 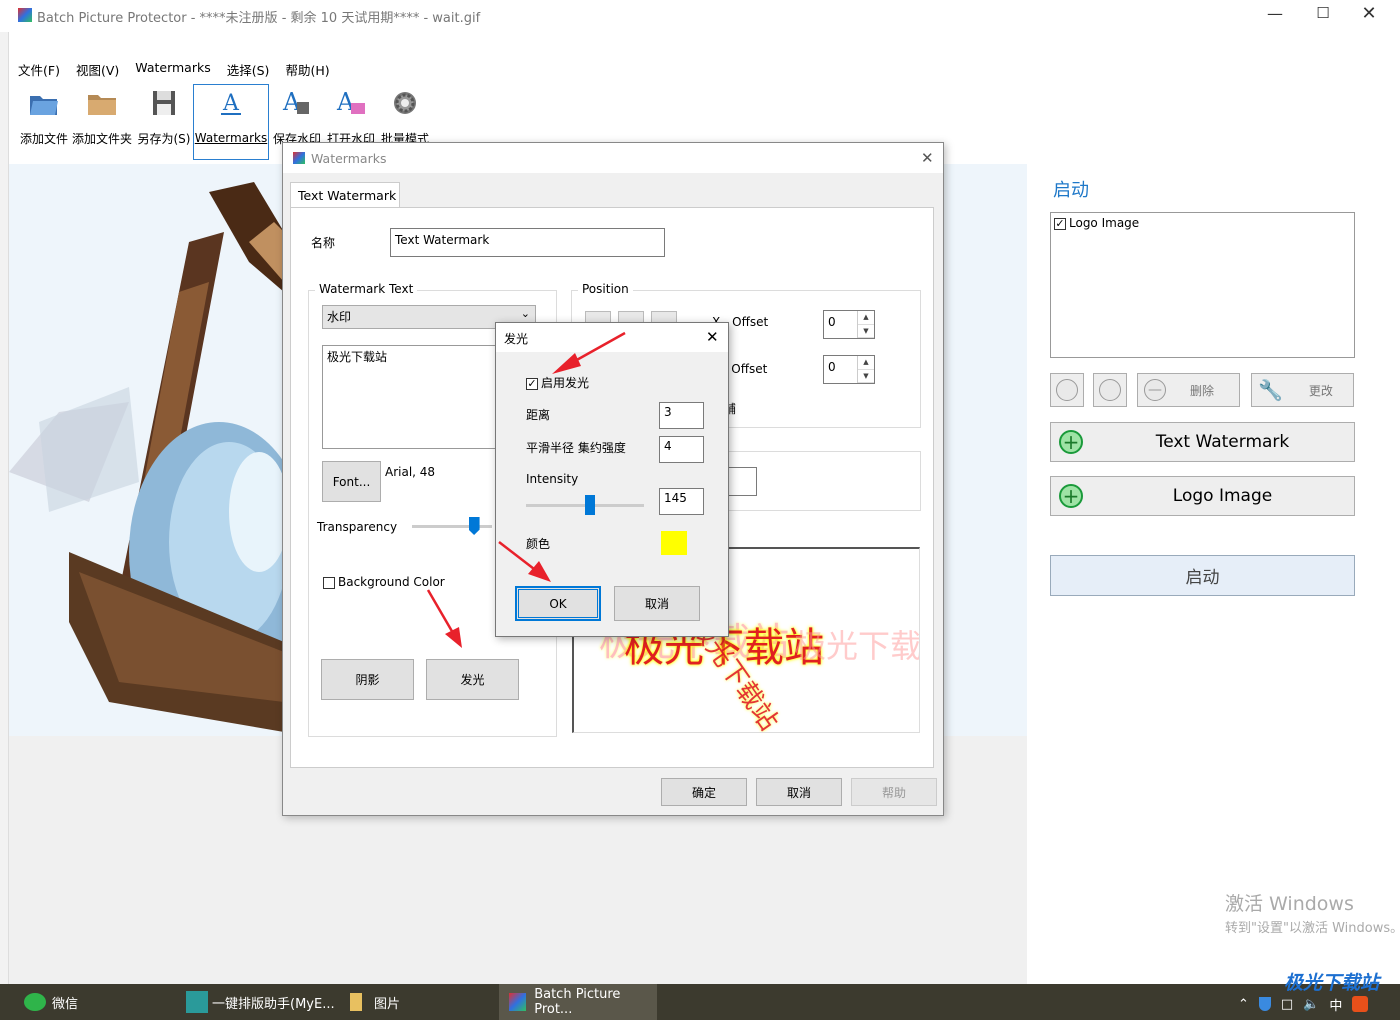 What do you see at coordinates (65, 1004) in the screenshot?
I see `taskbar-wechat-label: 微信` at bounding box center [65, 1004].